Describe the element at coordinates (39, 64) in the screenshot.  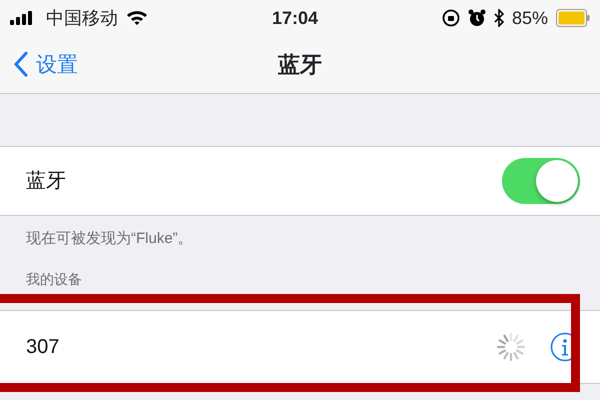
I see `back-button: 设置` at that location.